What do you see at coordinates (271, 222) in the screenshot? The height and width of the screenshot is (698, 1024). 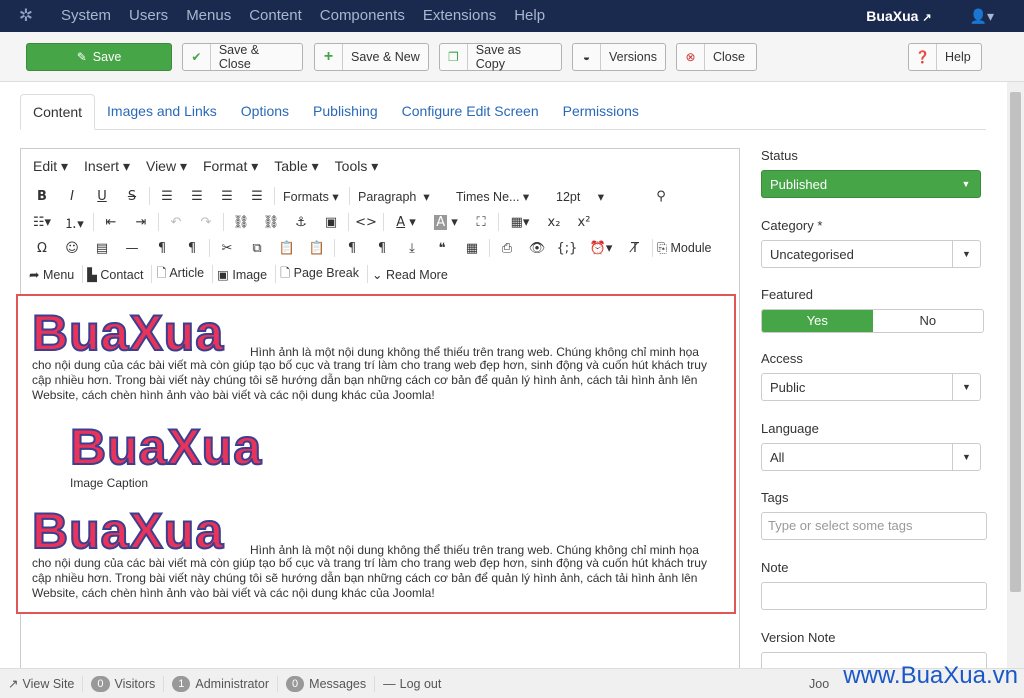 I see `unlink-icon: ⛓` at bounding box center [271, 222].